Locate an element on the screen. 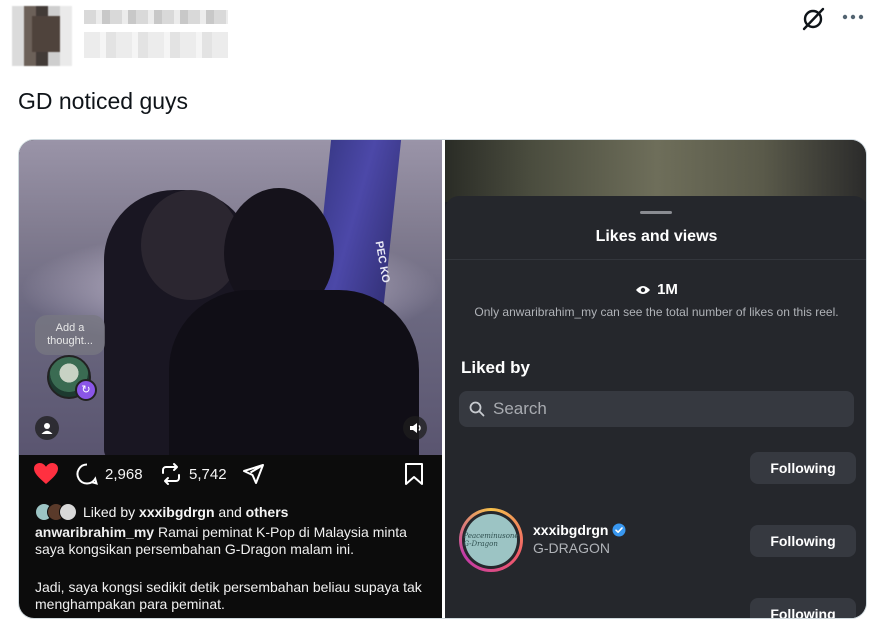  liker-avatar is located at coordinates (68, 512).